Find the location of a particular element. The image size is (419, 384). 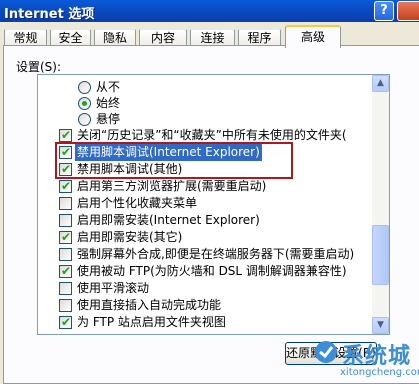

close-button is located at coordinates (408, 11).